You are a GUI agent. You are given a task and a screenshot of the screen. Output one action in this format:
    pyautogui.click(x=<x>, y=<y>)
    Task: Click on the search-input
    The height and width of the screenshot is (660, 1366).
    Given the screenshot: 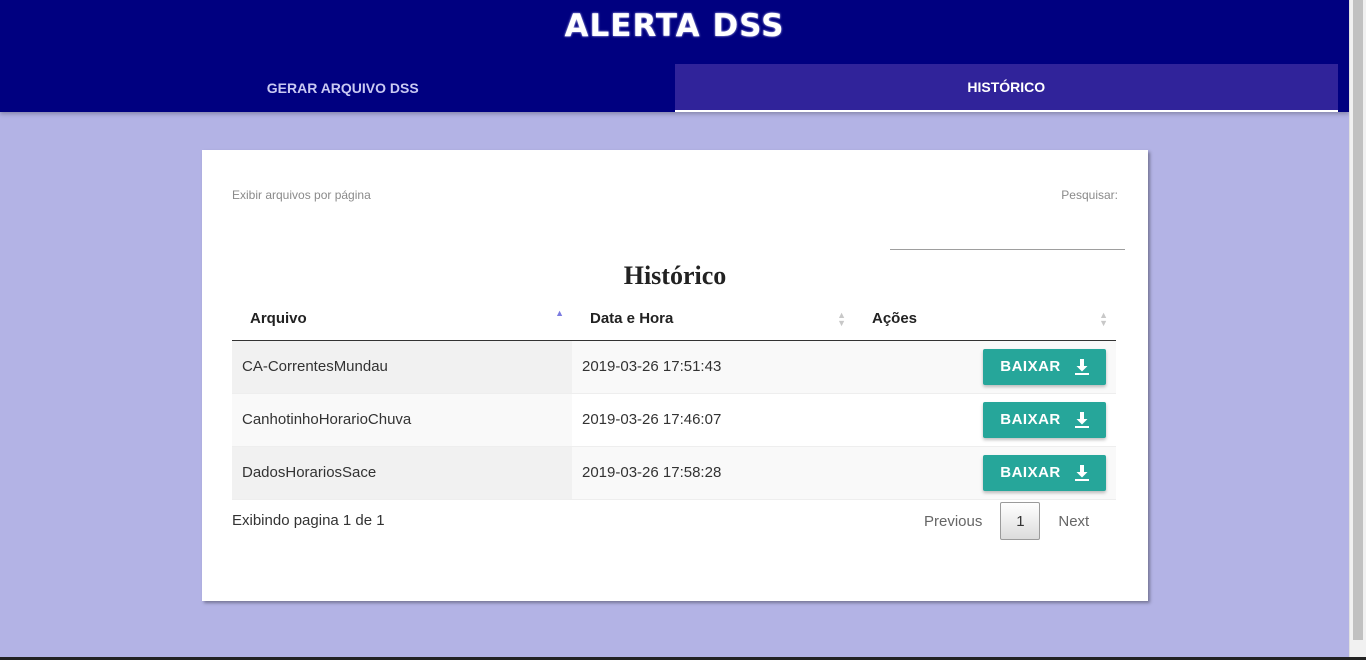 What is the action you would take?
    pyautogui.click(x=1007, y=237)
    